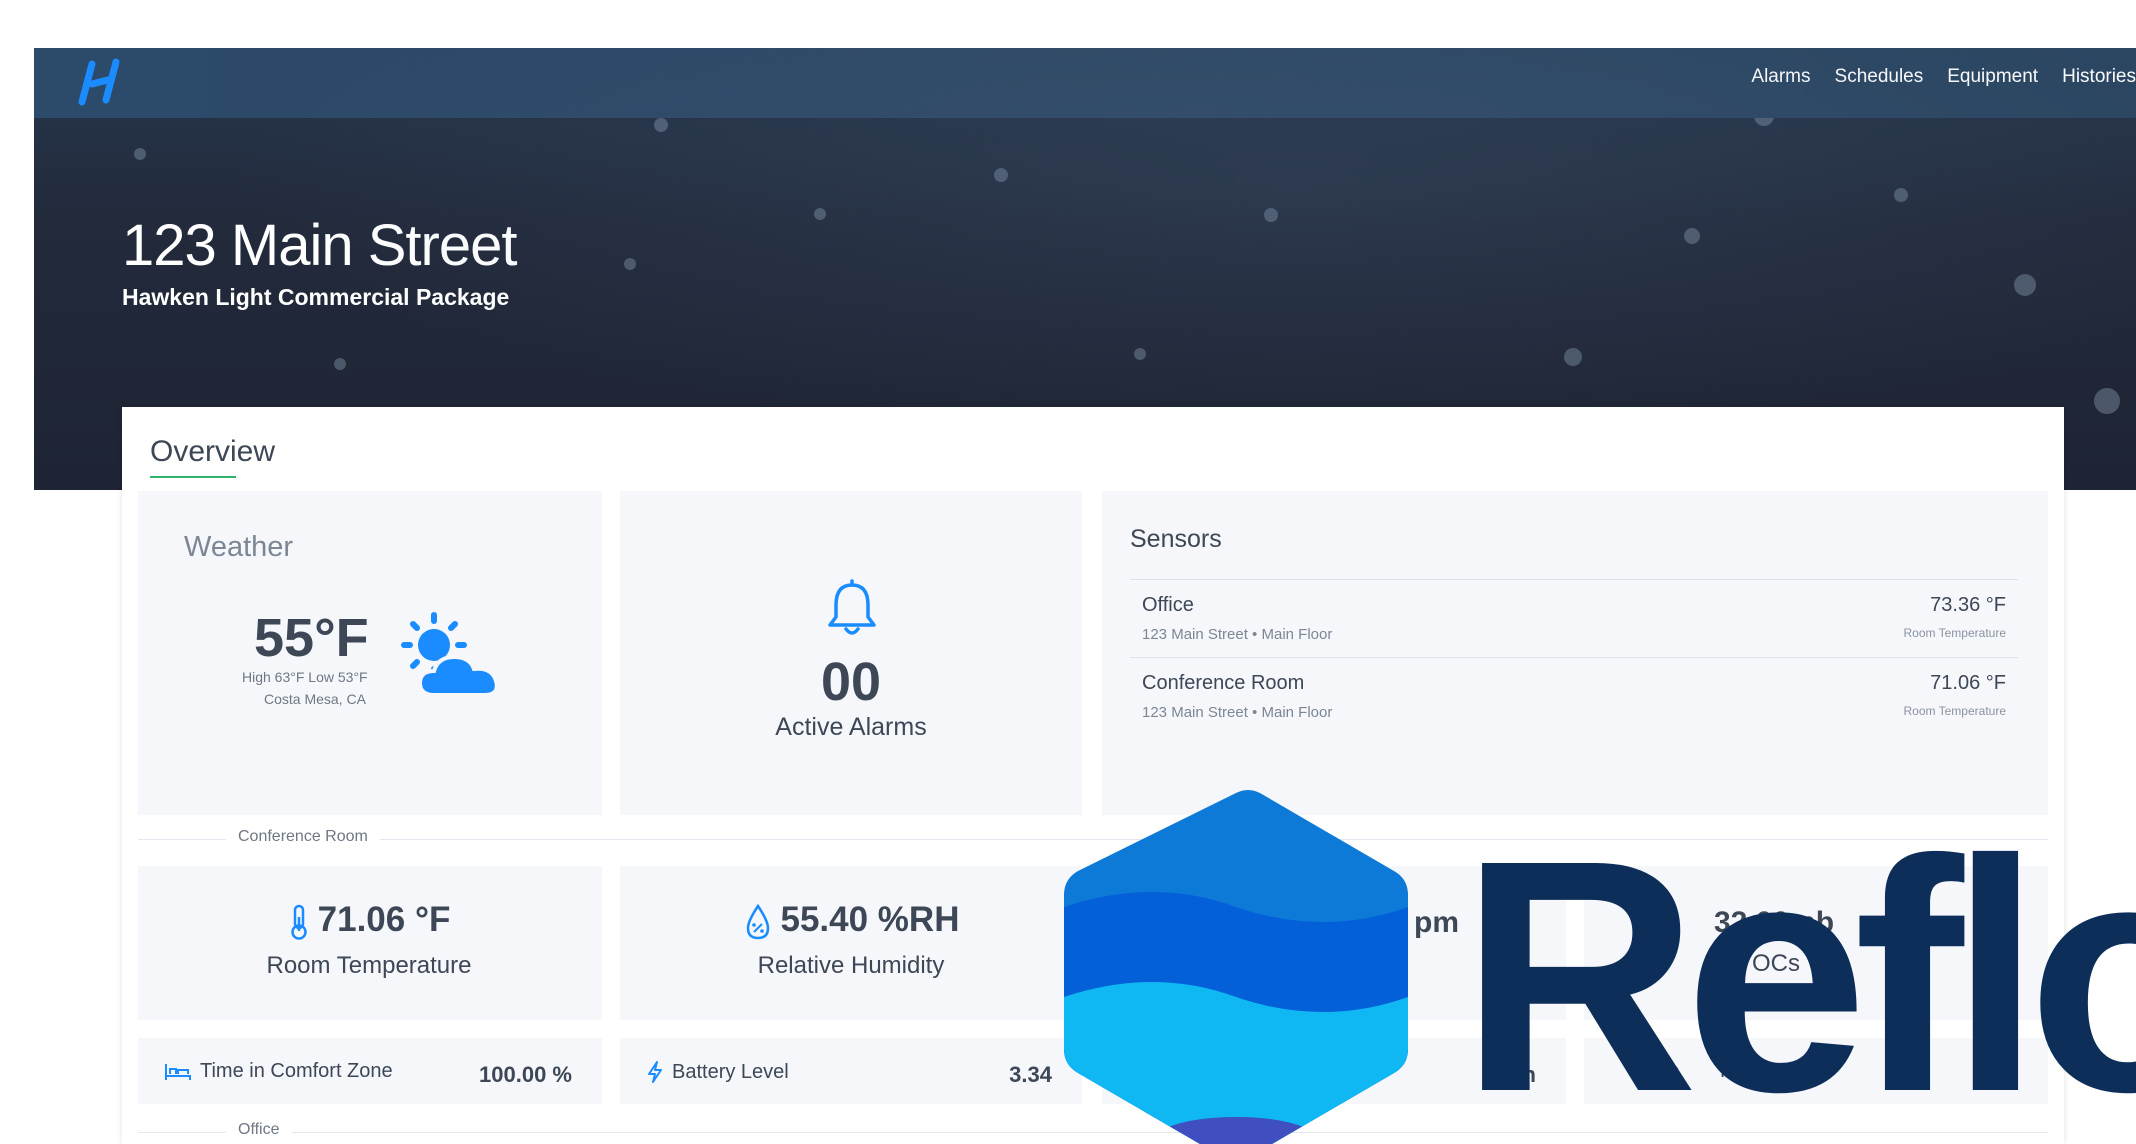 Image resolution: width=2136 pixels, height=1144 pixels. What do you see at coordinates (851, 943) in the screenshot?
I see `relative-humidity-tile: 55.40 %RH Relative Humidity` at bounding box center [851, 943].